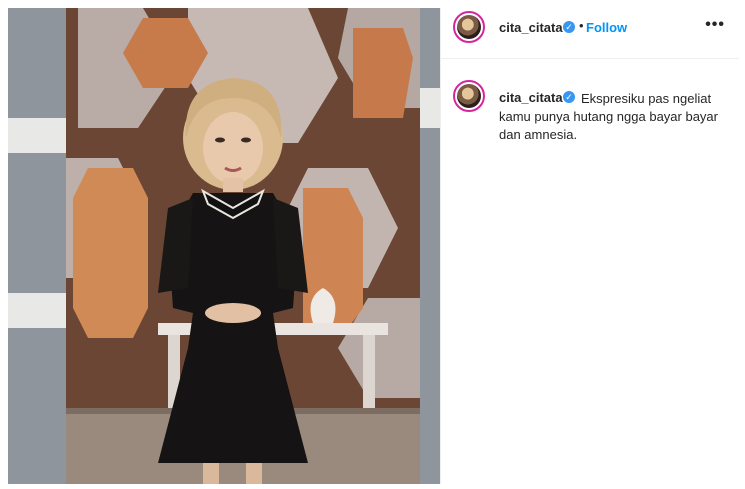 The image size is (745, 489). I want to click on post-header: cita_citata ✓ • Follow •••, so click(590, 33).